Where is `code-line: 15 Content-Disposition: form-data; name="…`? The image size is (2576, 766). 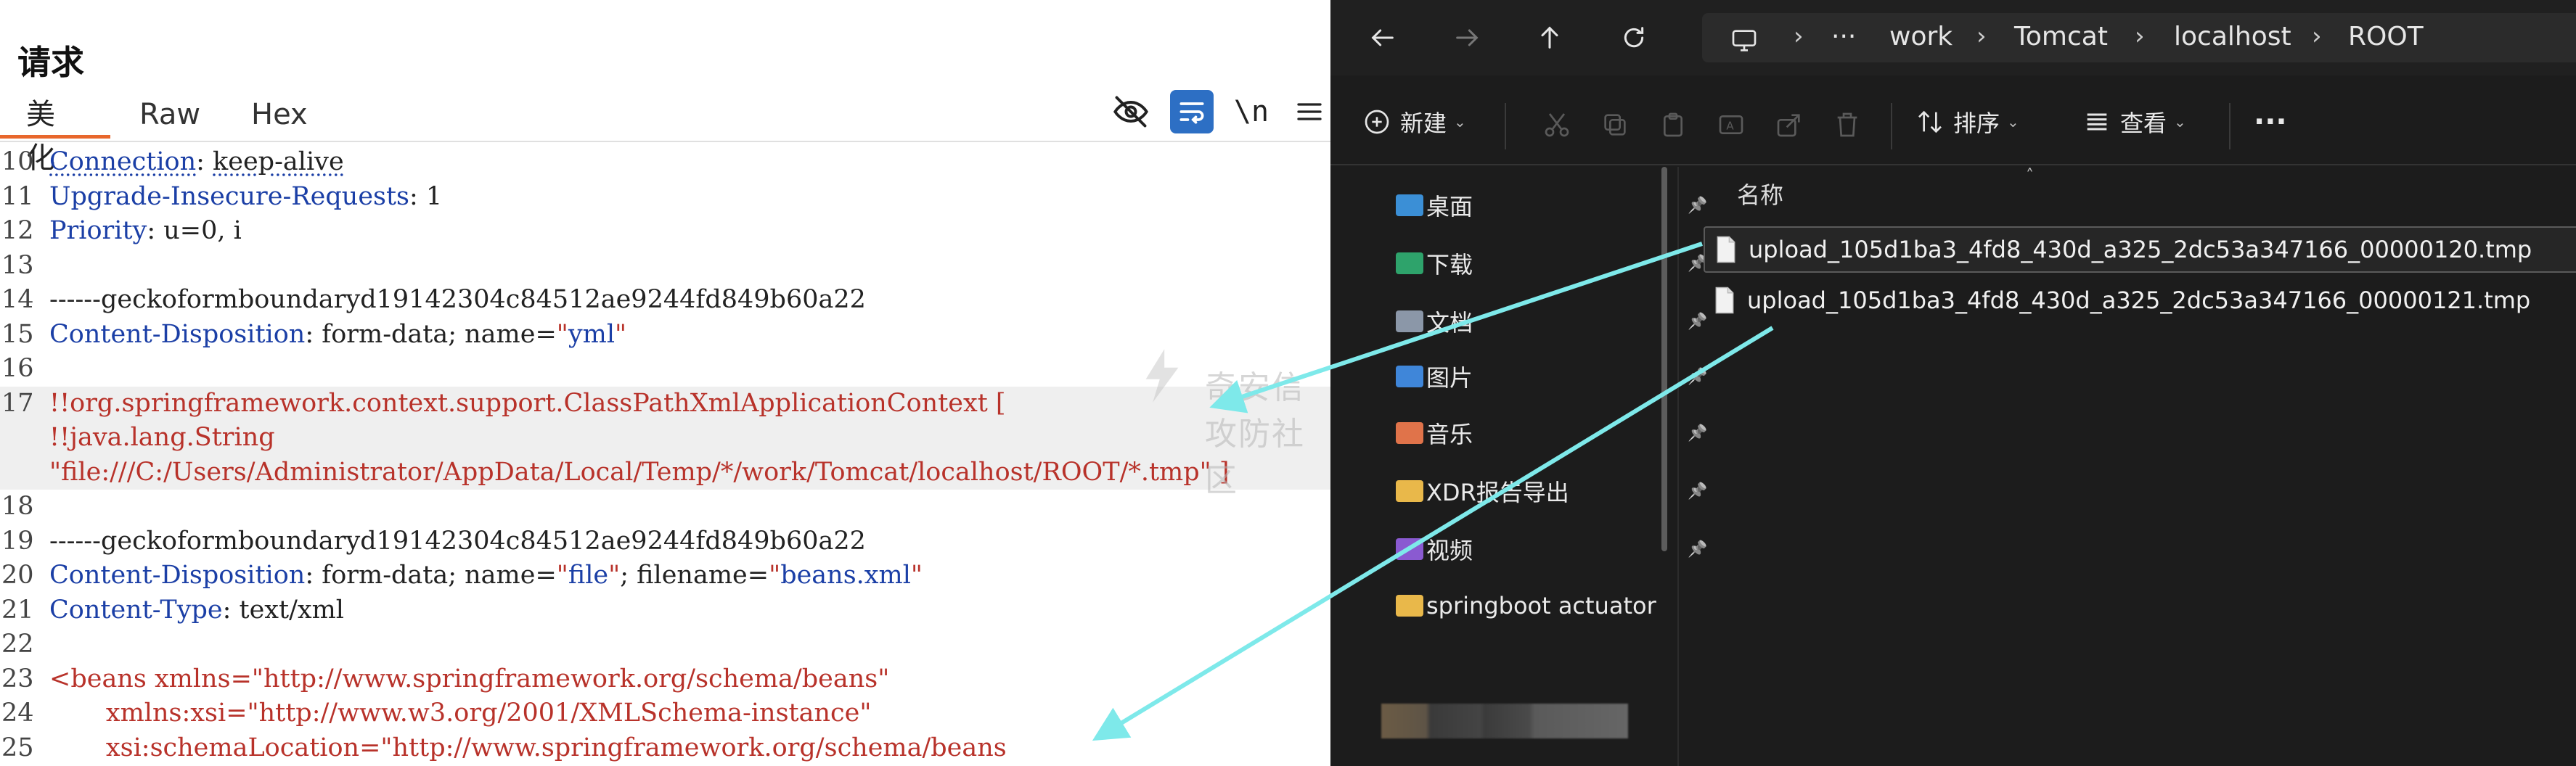 code-line: 15 Content-Disposition: form-data; name="… is located at coordinates (665, 335).